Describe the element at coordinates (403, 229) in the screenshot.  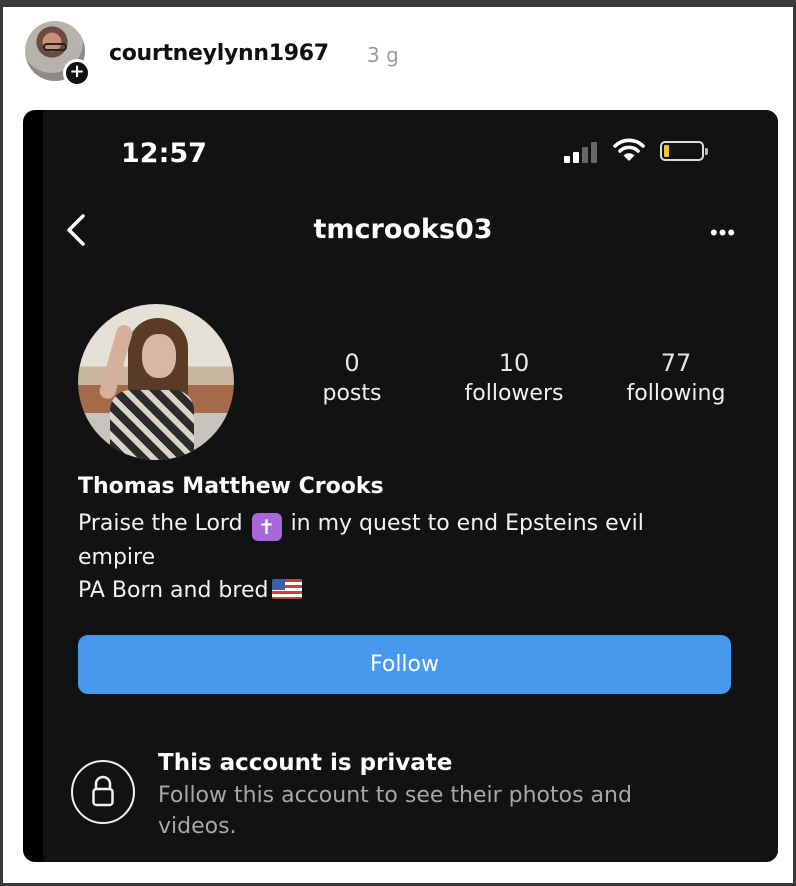
I see `profile-username: tmcrooks03` at that location.